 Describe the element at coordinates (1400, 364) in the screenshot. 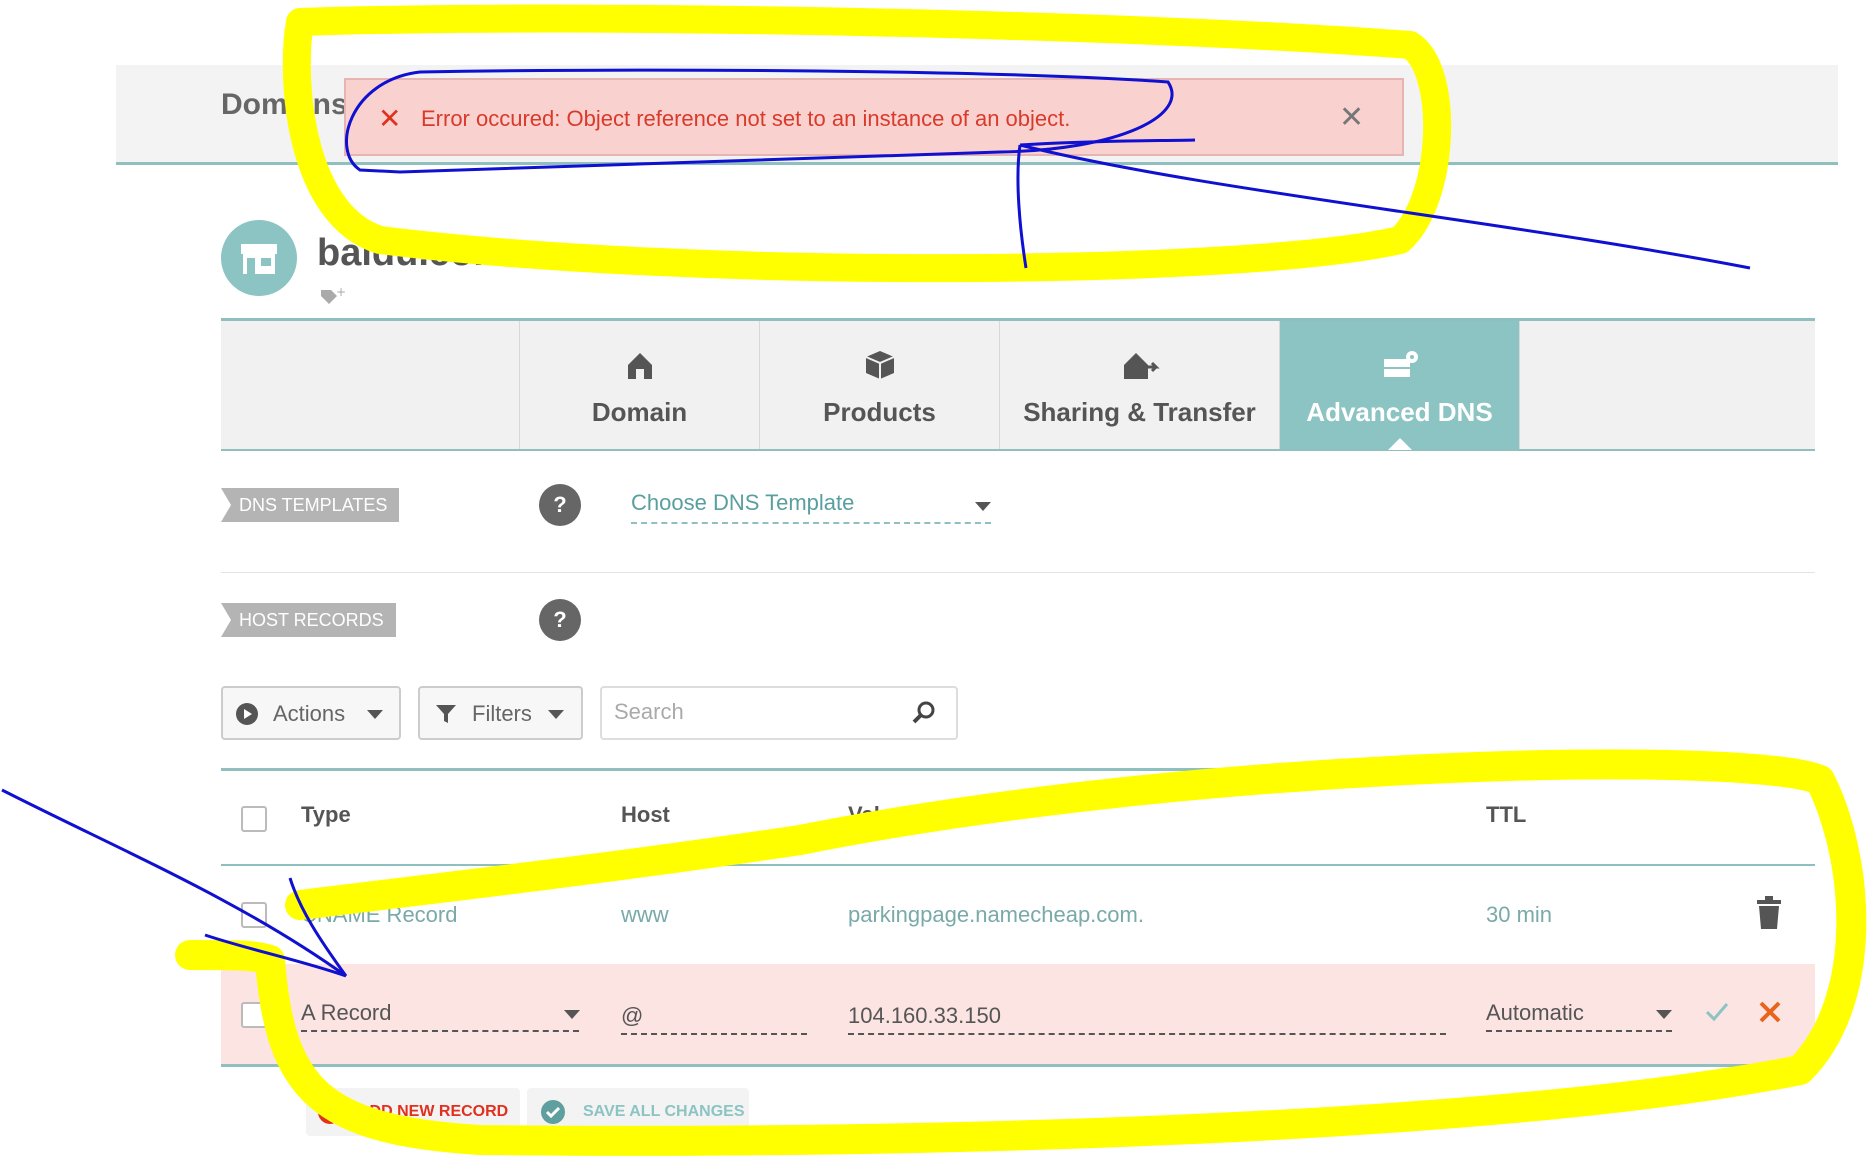

I see `server-gear-icon` at that location.